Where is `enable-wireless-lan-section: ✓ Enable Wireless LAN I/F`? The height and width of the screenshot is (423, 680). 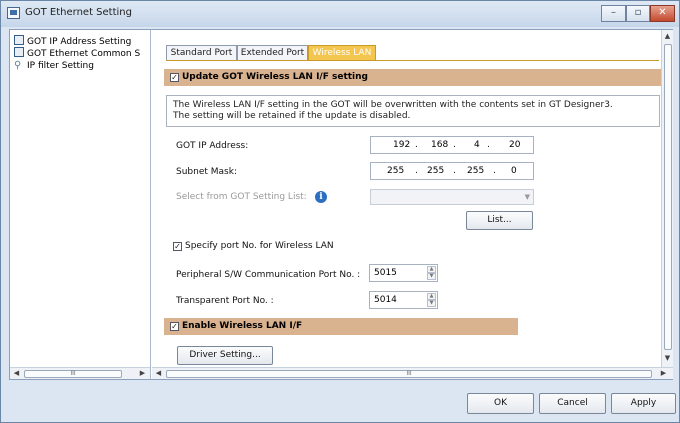
enable-wireless-lan-section: ✓ Enable Wireless LAN I/F is located at coordinates (341, 326).